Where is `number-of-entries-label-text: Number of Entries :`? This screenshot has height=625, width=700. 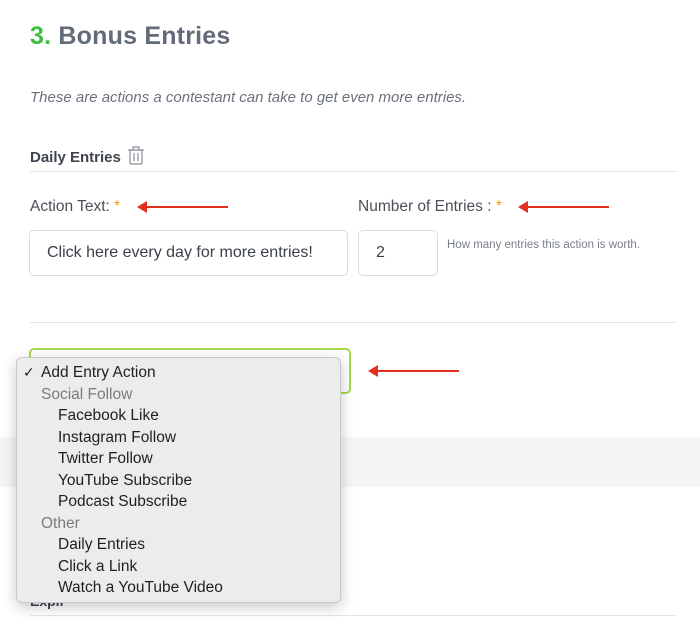 number-of-entries-label-text: Number of Entries : is located at coordinates (425, 206).